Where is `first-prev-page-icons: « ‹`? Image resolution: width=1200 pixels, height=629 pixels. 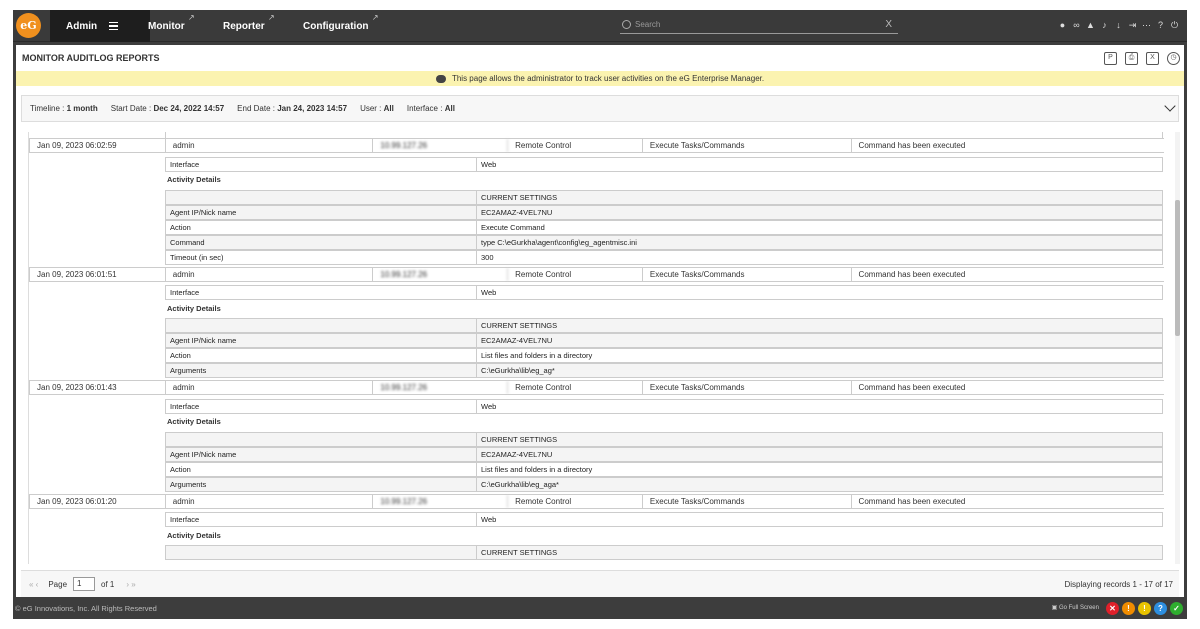 first-prev-page-icons: « ‹ is located at coordinates (33, 584).